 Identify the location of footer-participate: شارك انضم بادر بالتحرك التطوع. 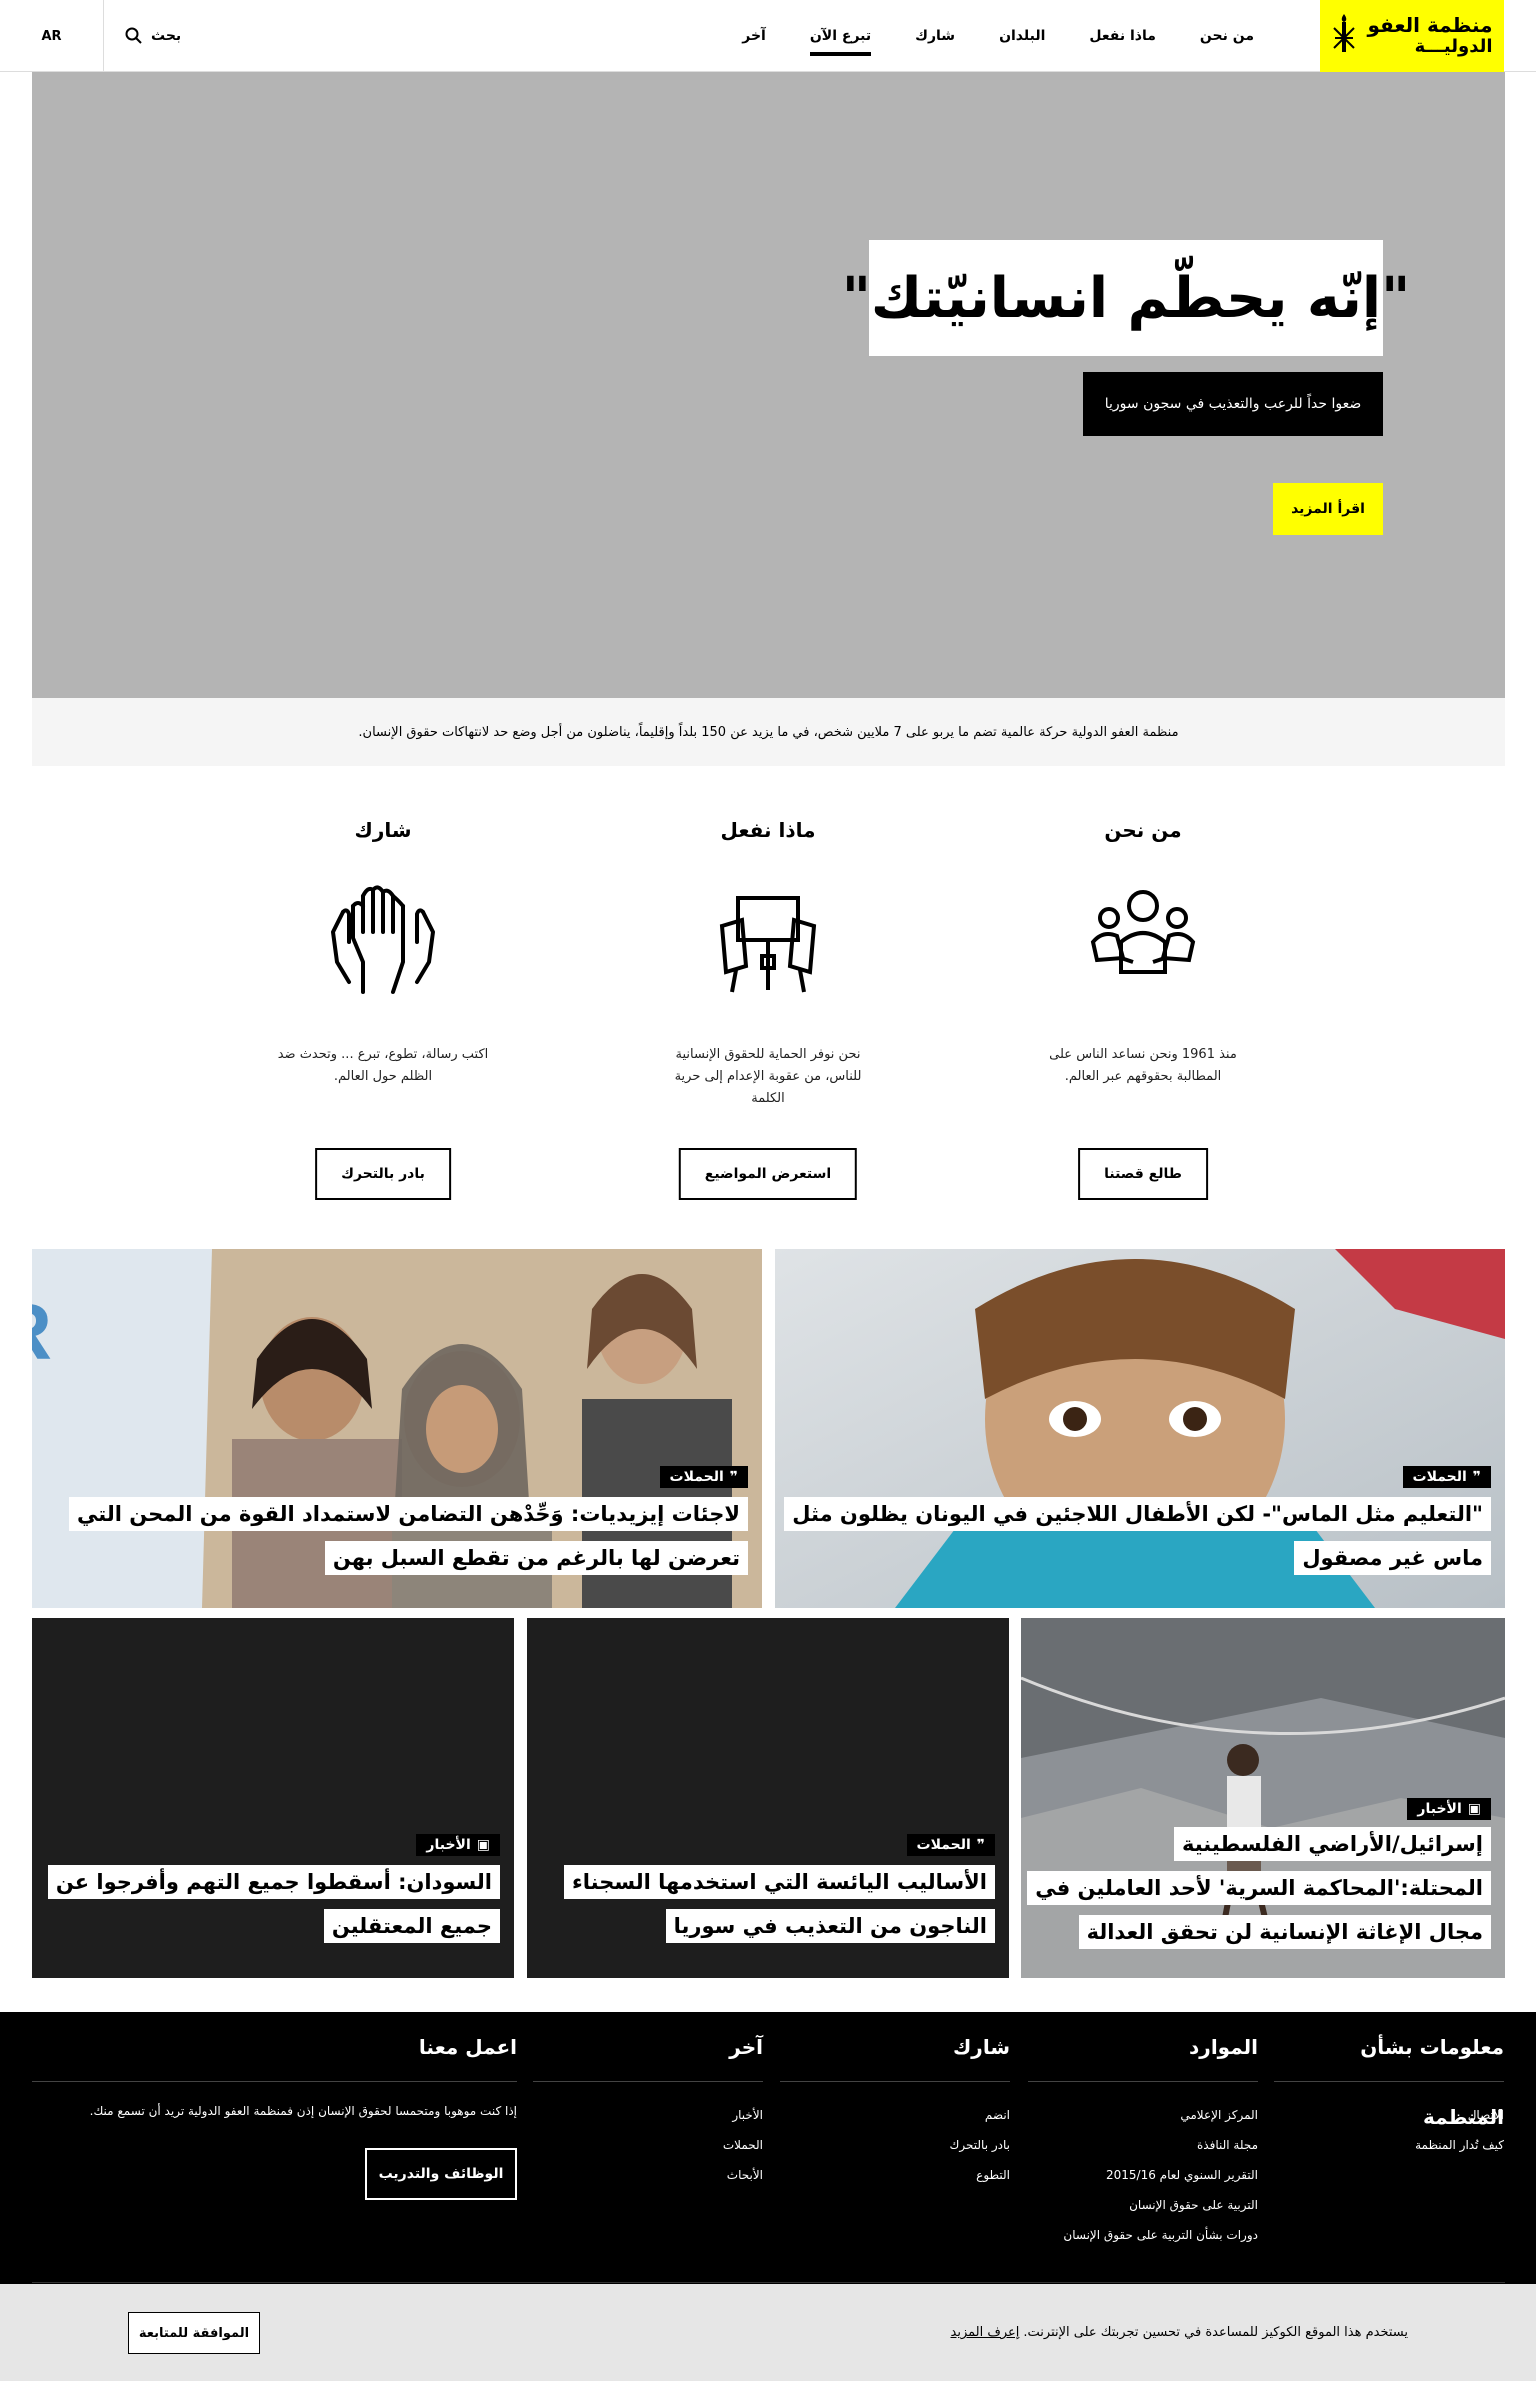
(895, 2101).